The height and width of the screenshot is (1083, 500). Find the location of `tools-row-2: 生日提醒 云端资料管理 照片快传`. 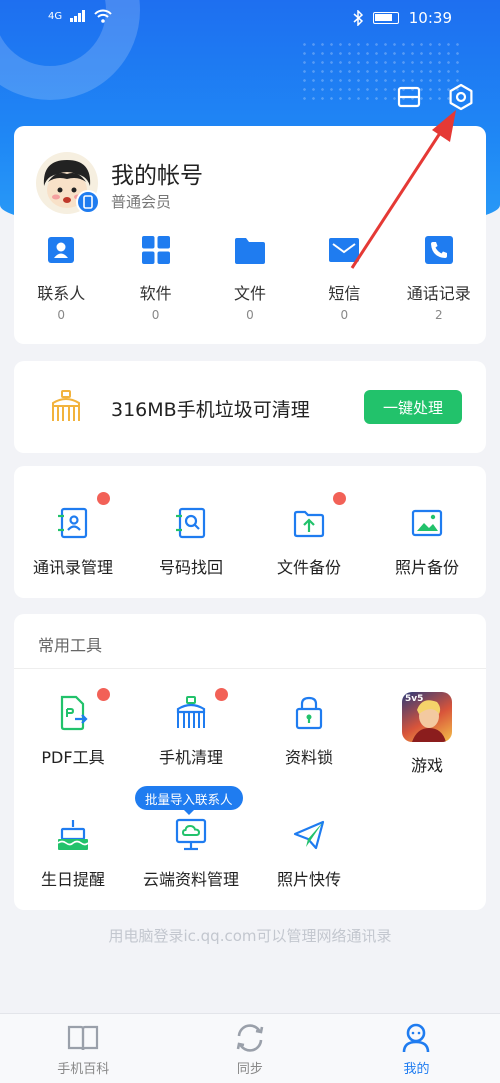

tools-row-2: 生日提醒 云端资料管理 照片快传 is located at coordinates (250, 852).